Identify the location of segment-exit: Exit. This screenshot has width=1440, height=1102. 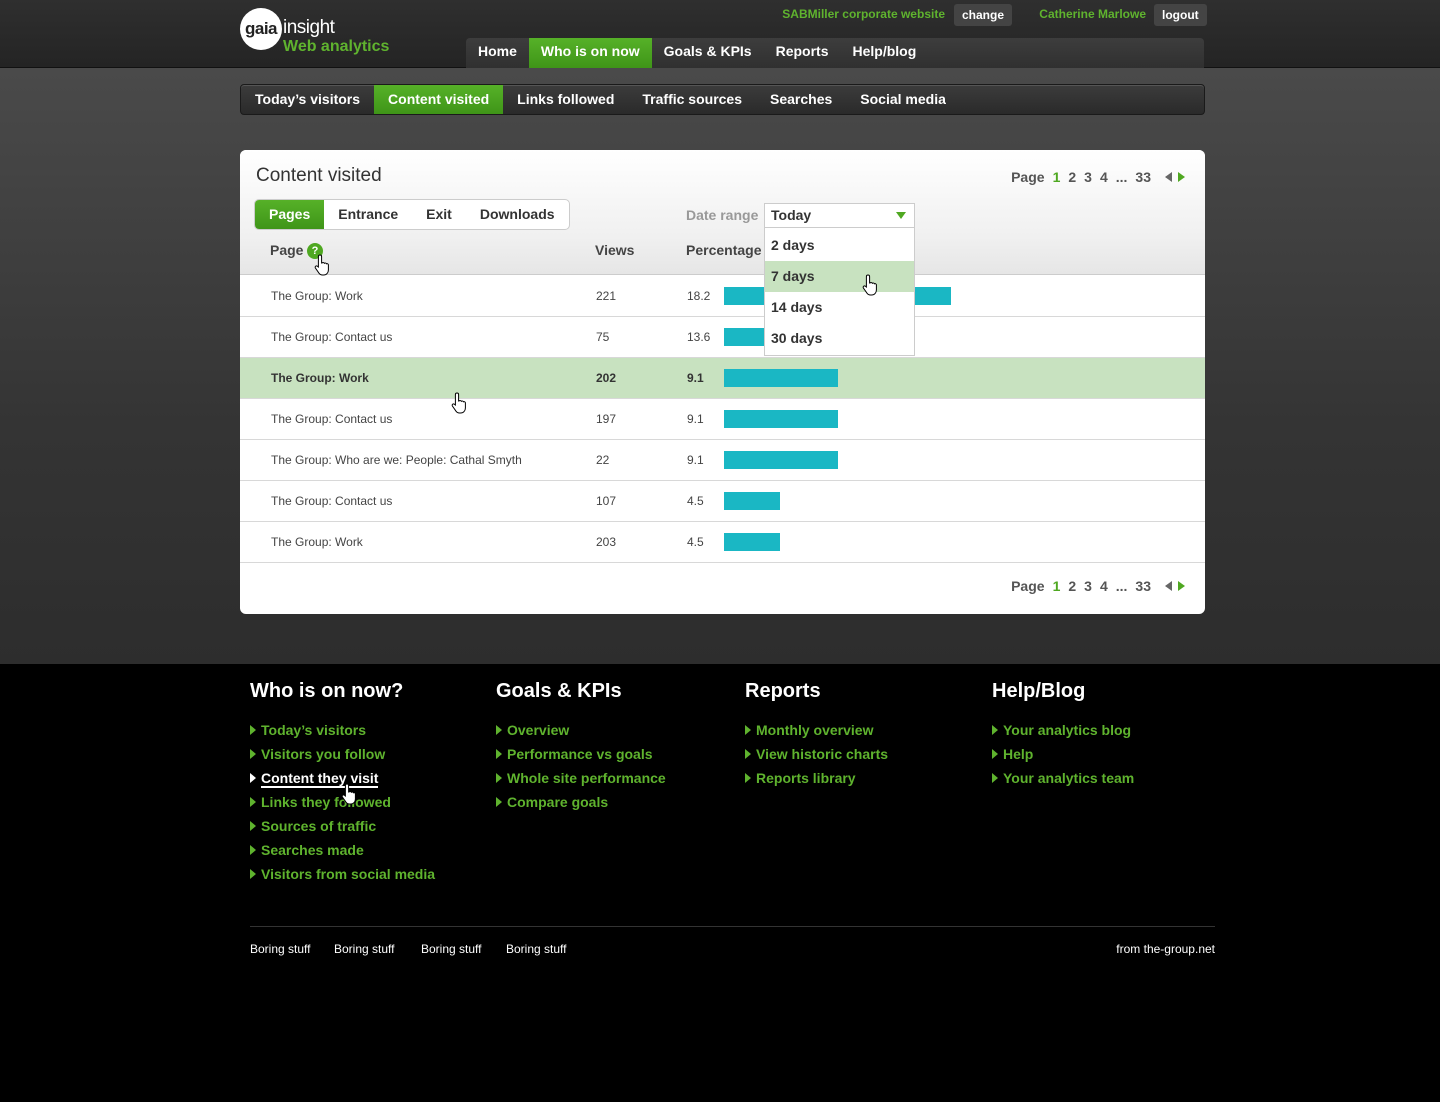
(439, 214).